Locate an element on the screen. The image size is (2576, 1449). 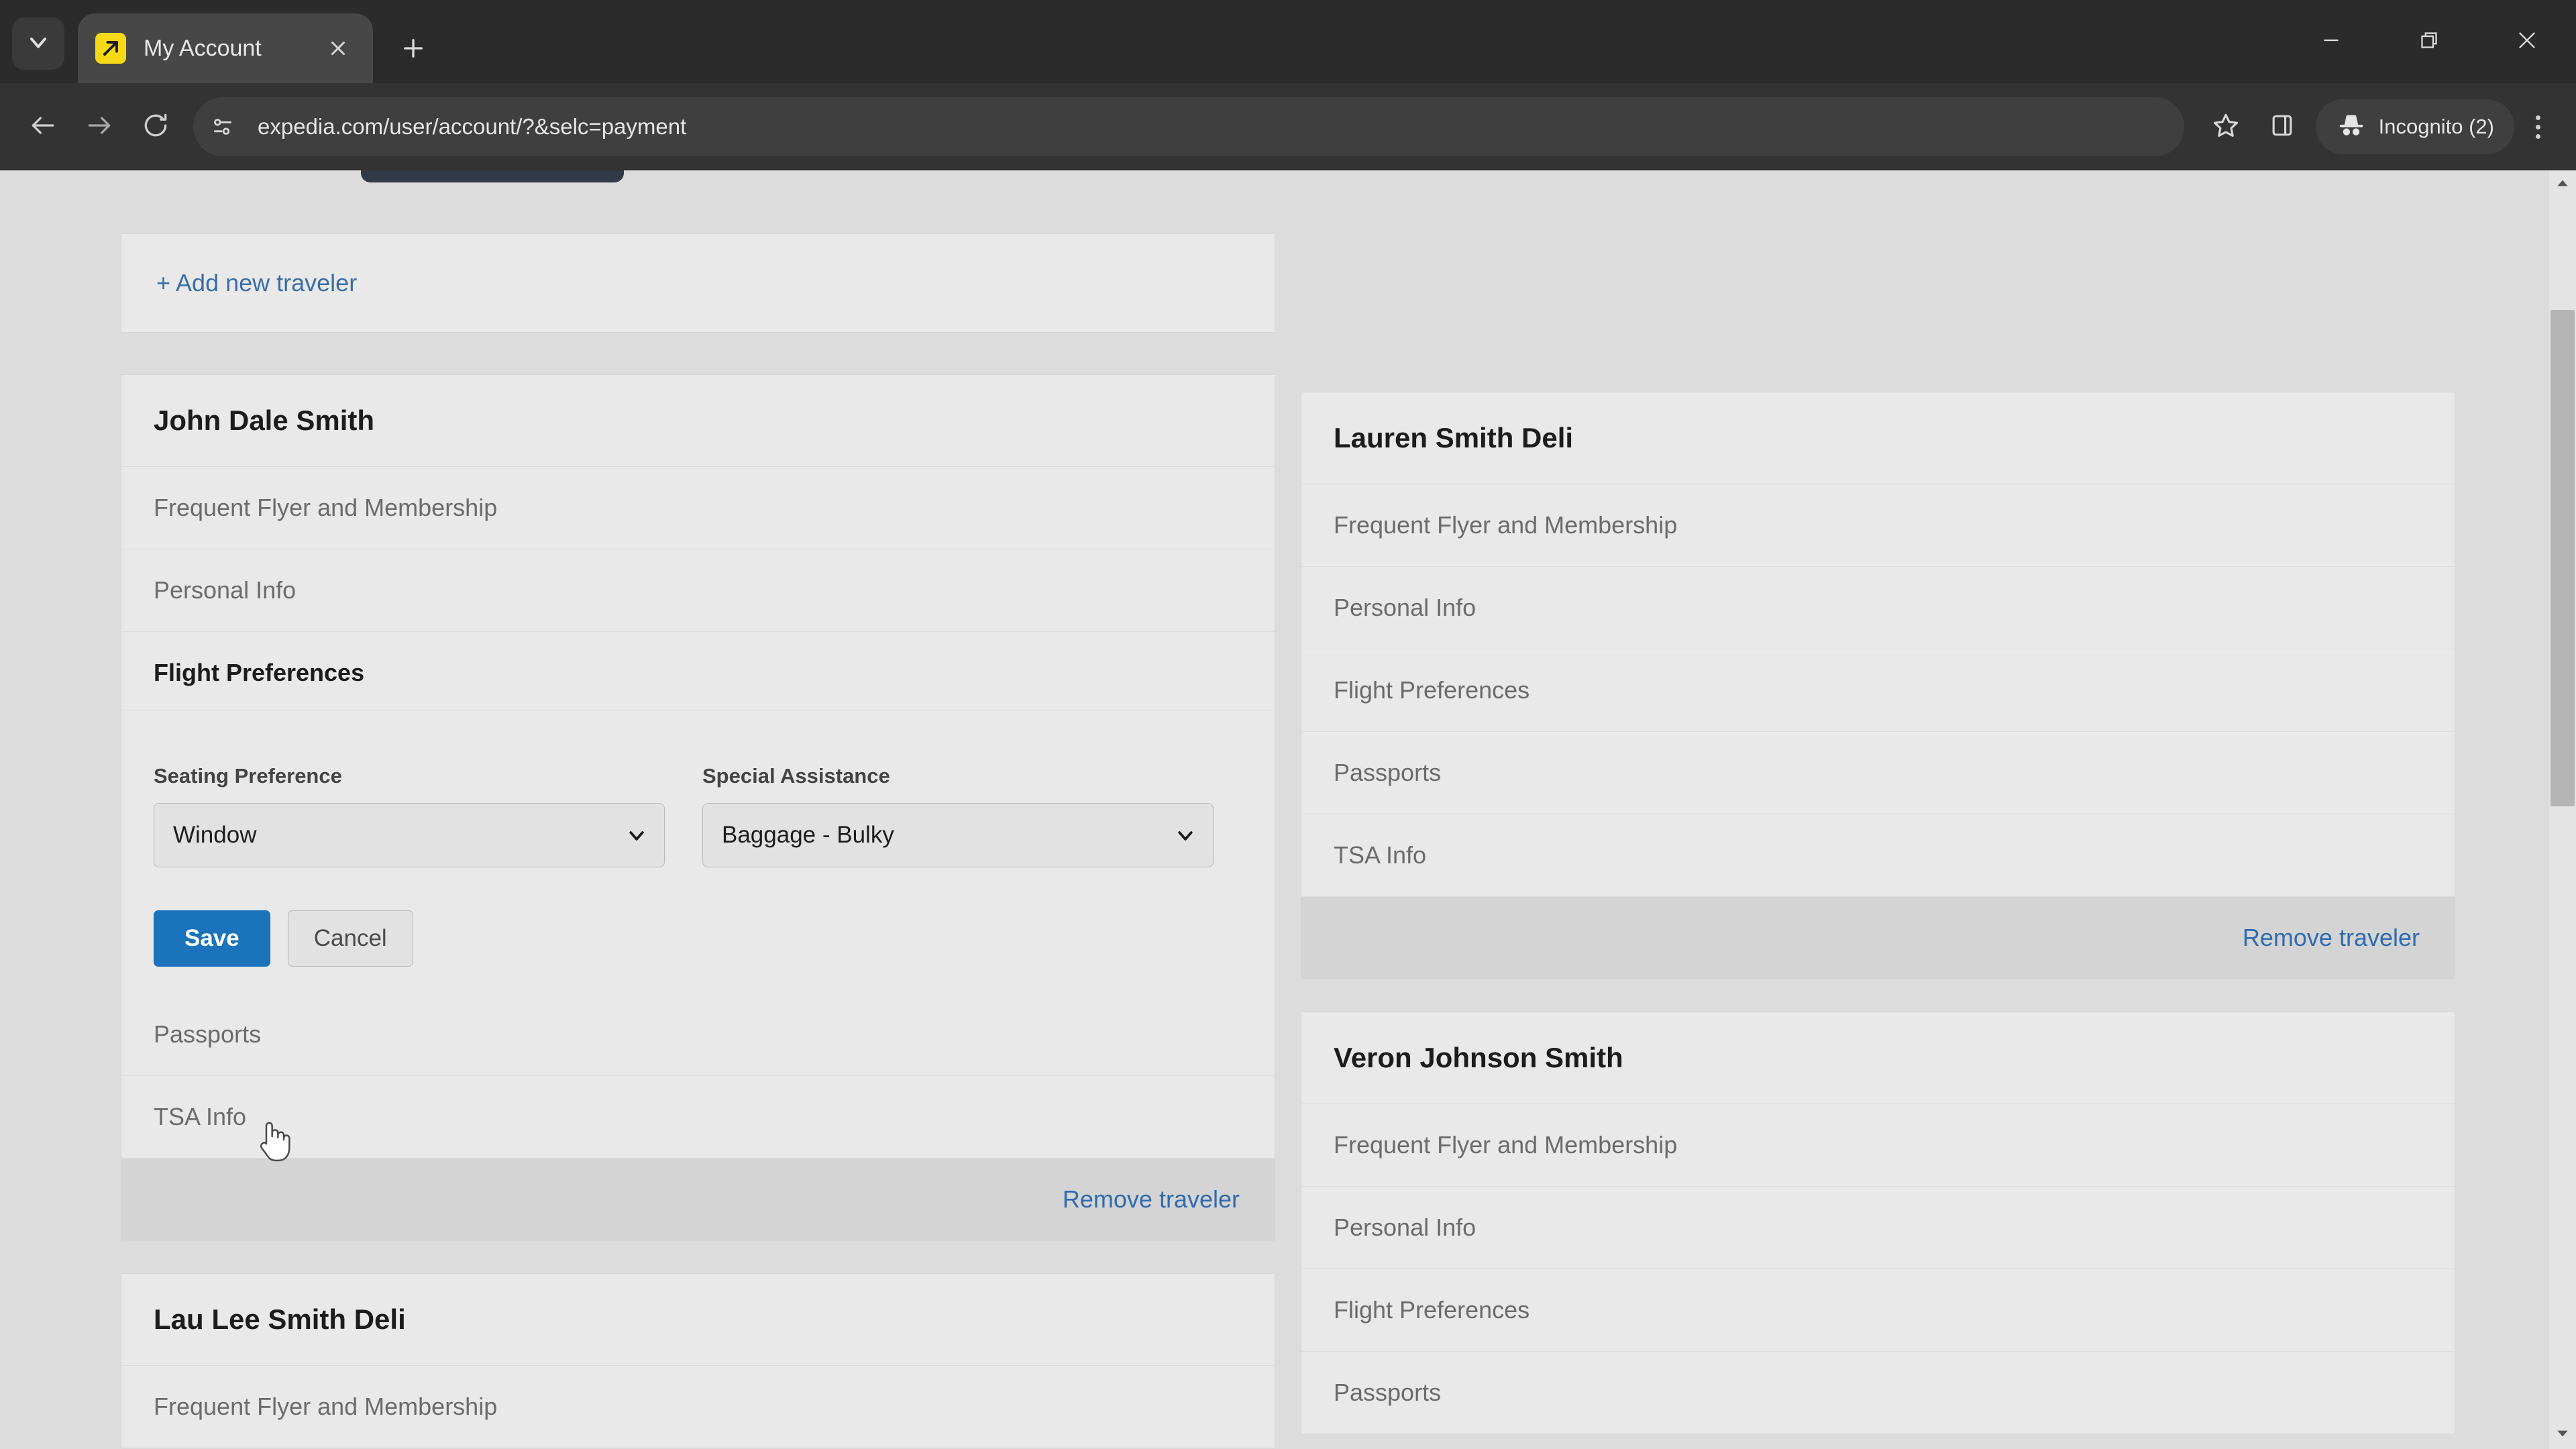
window-controls is located at coordinates (2429, 41).